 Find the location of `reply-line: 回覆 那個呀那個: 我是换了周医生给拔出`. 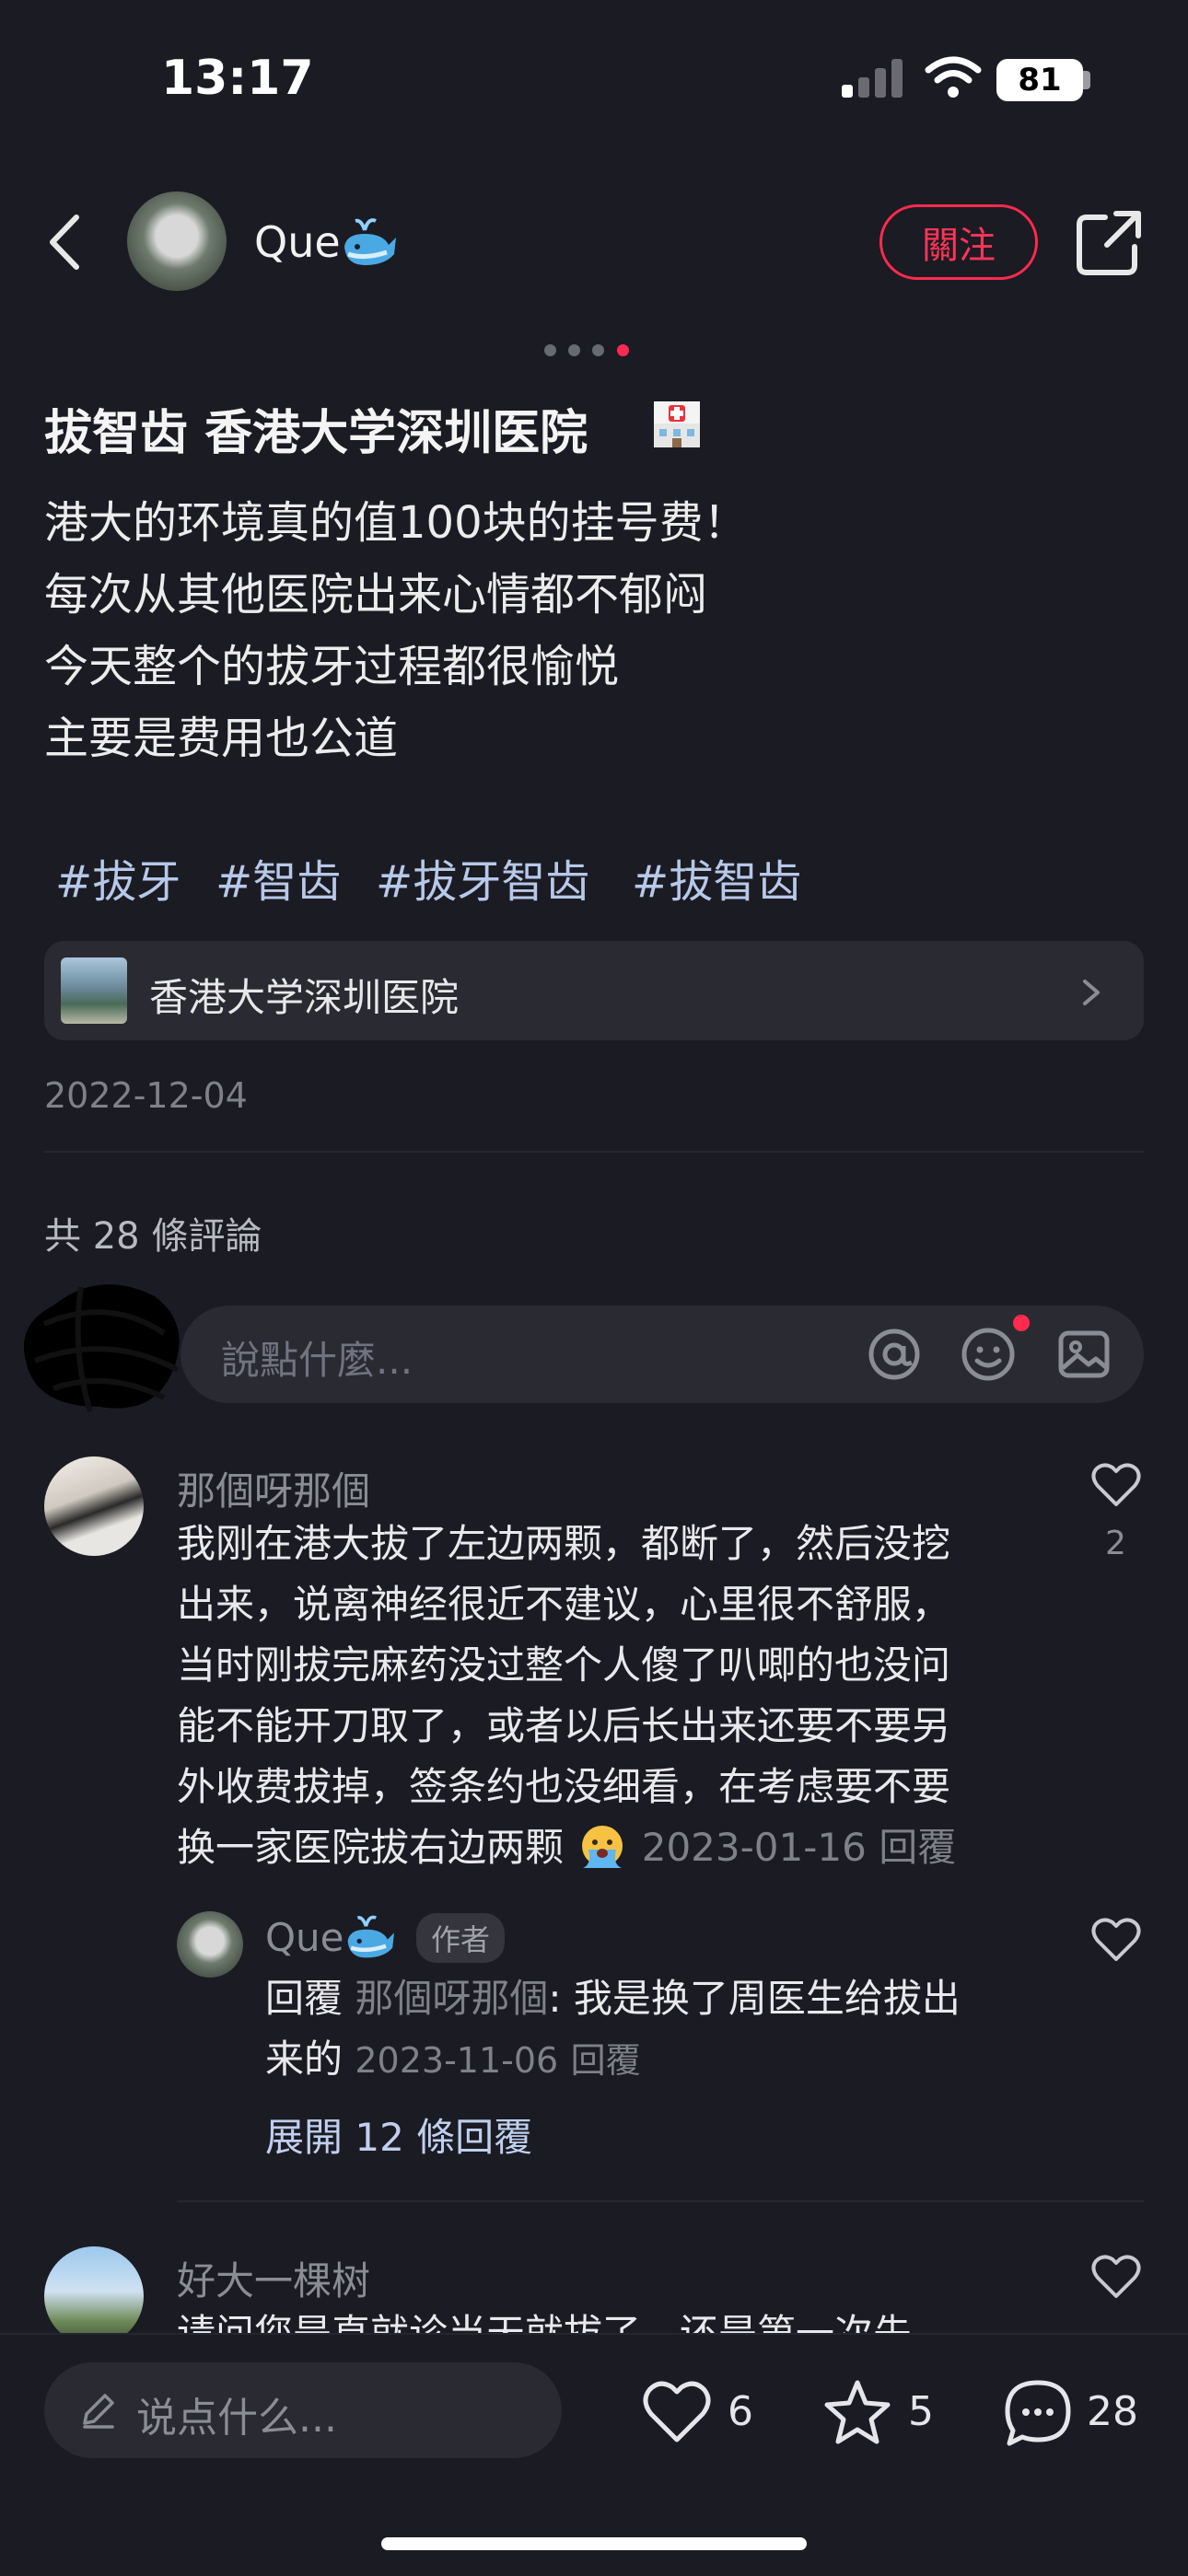

reply-line: 回覆 那個呀那個: 我是换了周医生给拔出 is located at coordinates (679, 1998).